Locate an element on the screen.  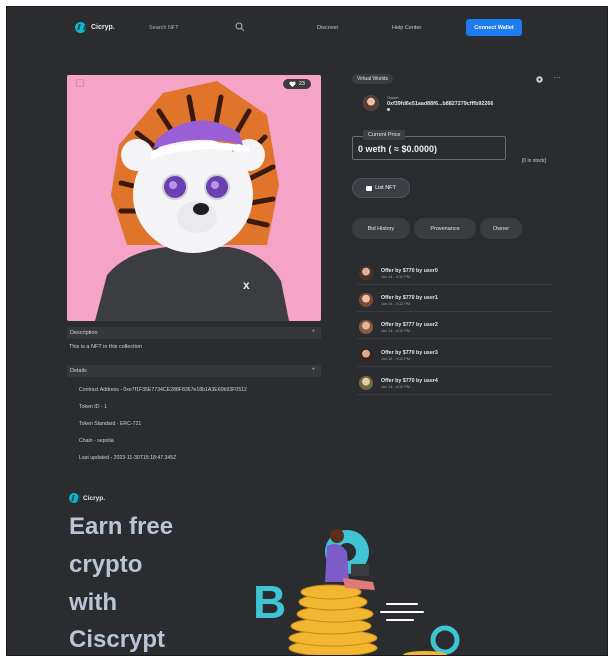
like-count: 23 is located at coordinates (301, 84).